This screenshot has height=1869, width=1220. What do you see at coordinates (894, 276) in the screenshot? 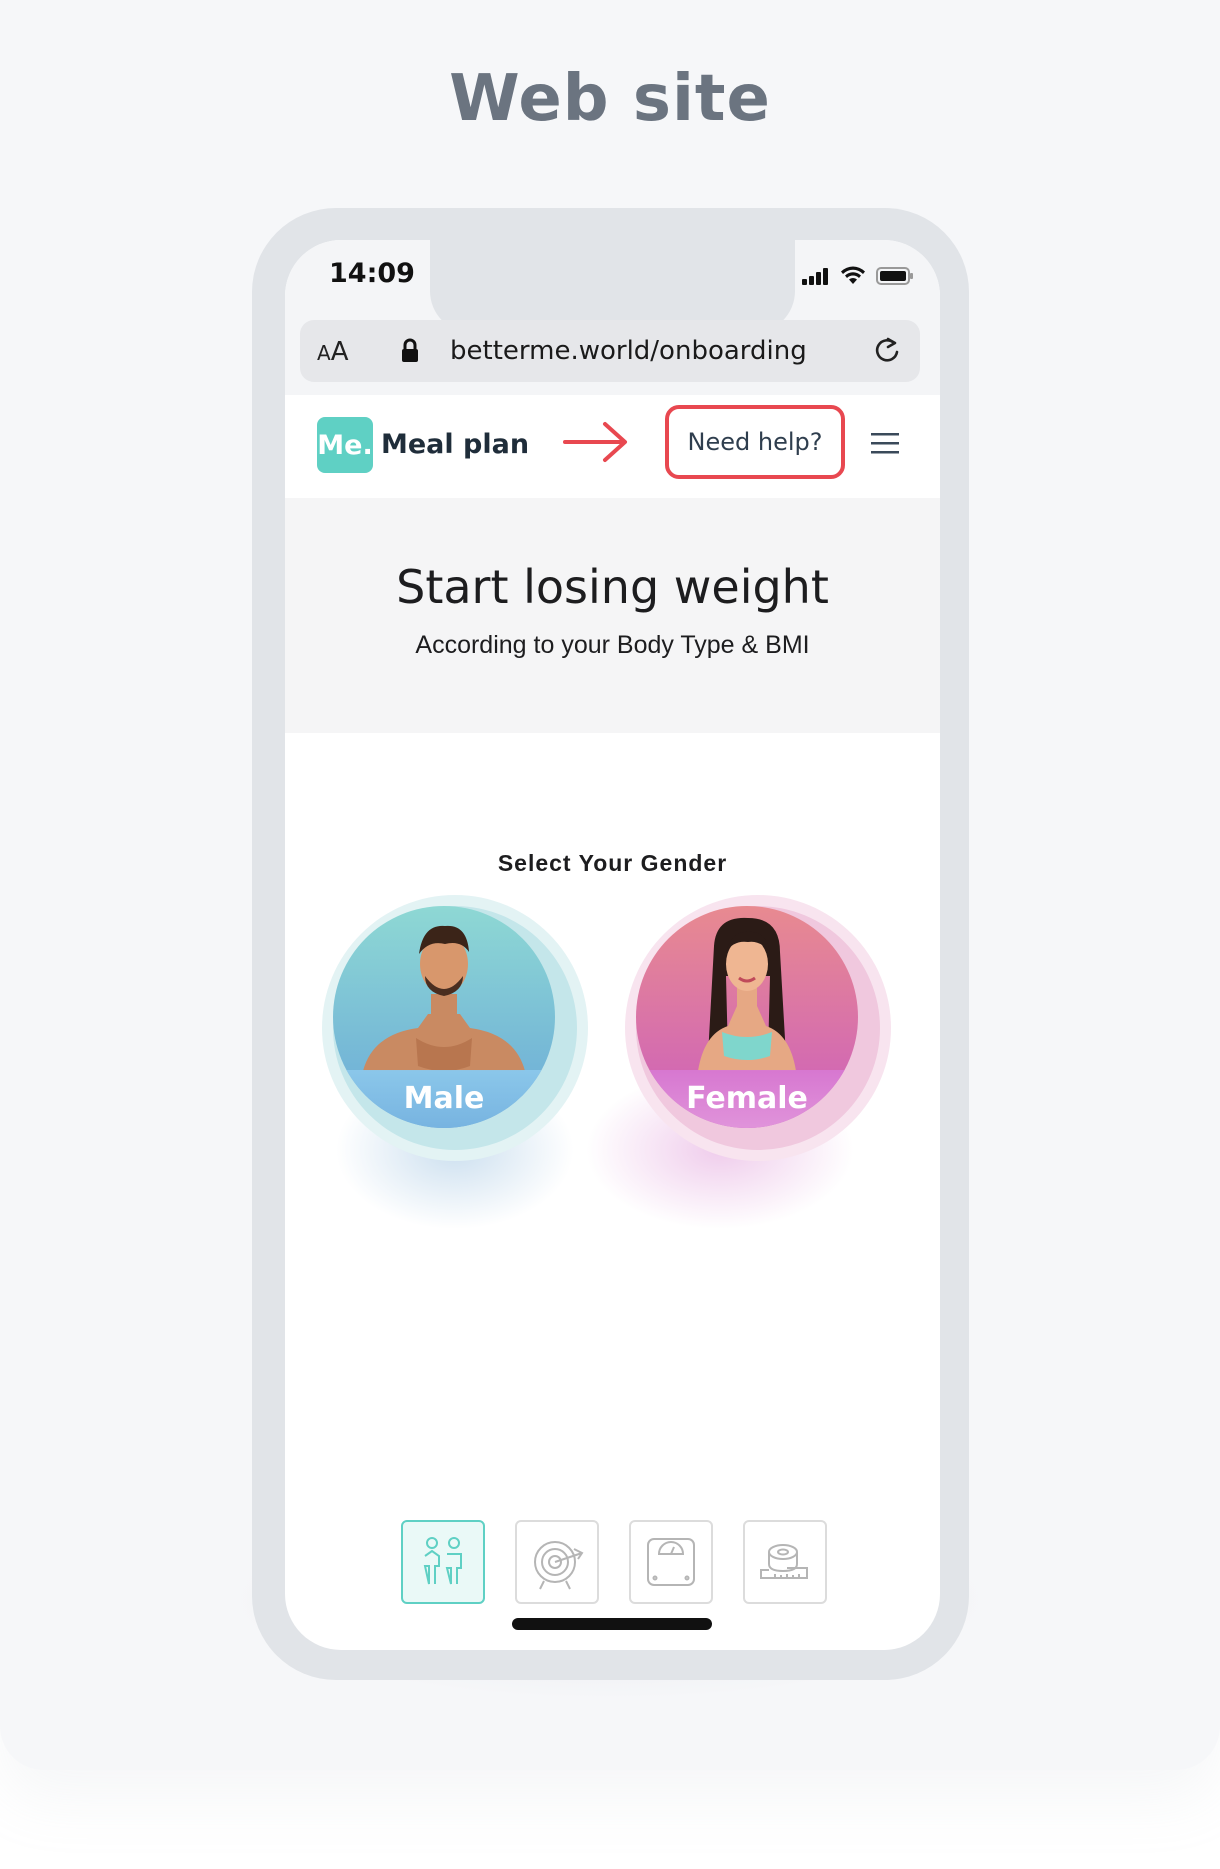
I see `battery-icon` at bounding box center [894, 276].